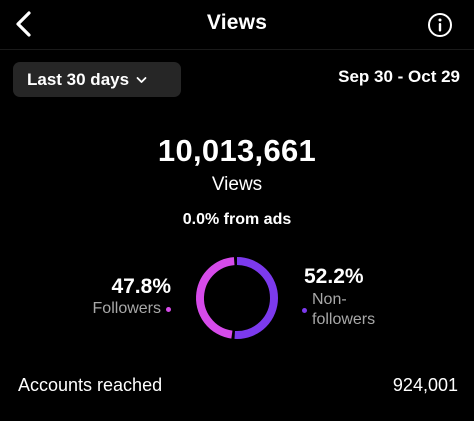  I want to click on nonfollowers-label-line-1: Non-, so click(329, 299).